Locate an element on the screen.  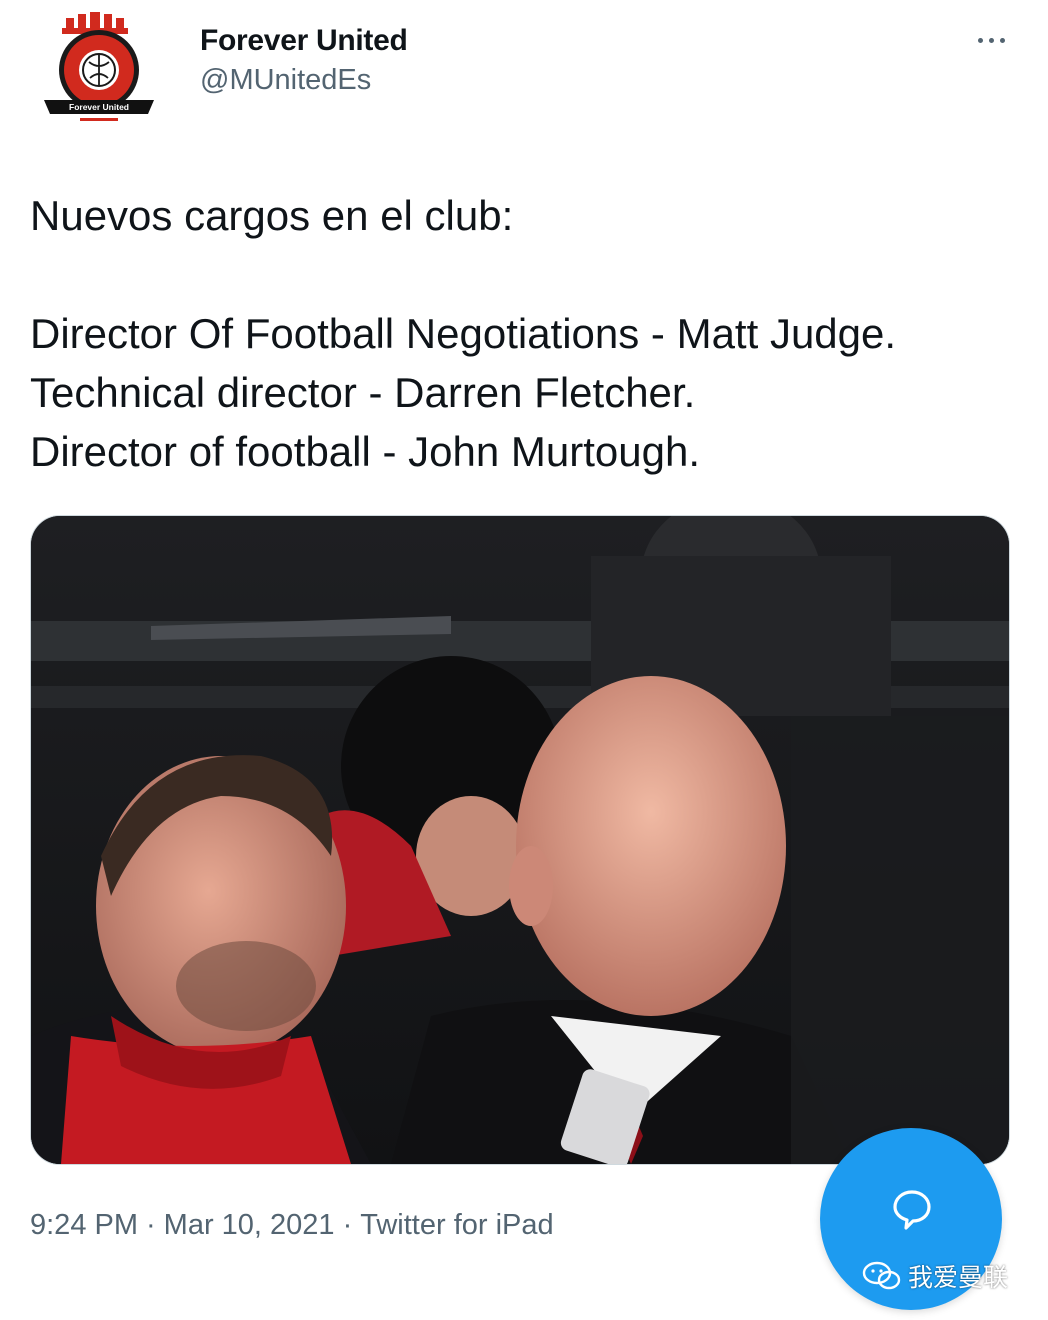
watermark: 我爱曼联 is located at coordinates (935, 1276).